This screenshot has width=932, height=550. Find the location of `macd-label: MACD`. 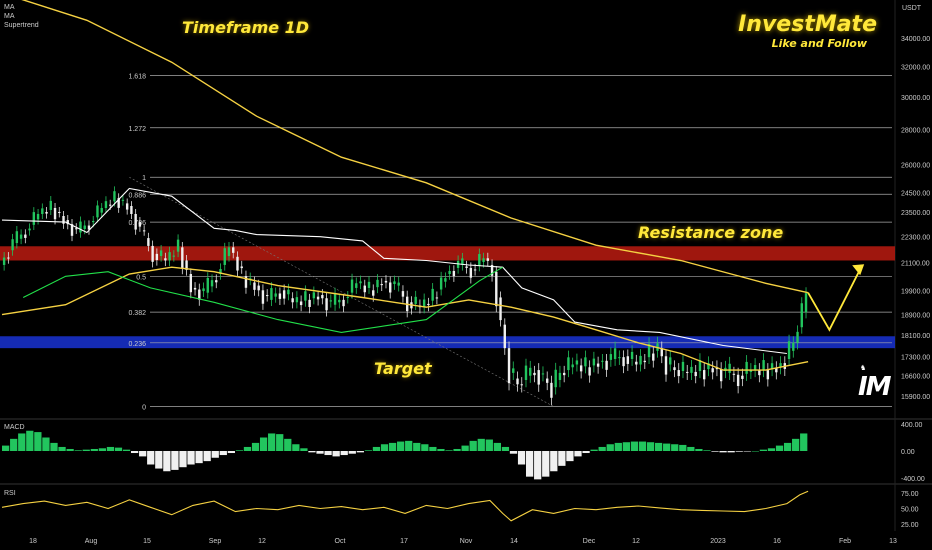

macd-label: MACD is located at coordinates (14, 427).